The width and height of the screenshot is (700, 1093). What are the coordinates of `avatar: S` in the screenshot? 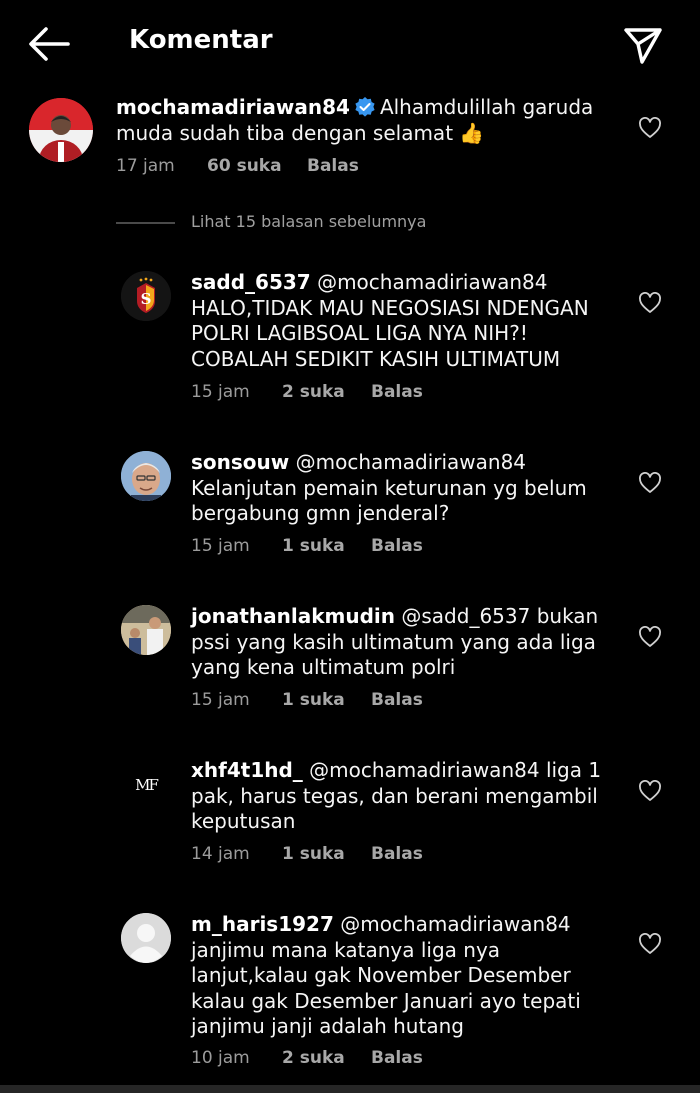 It's located at (146, 296).